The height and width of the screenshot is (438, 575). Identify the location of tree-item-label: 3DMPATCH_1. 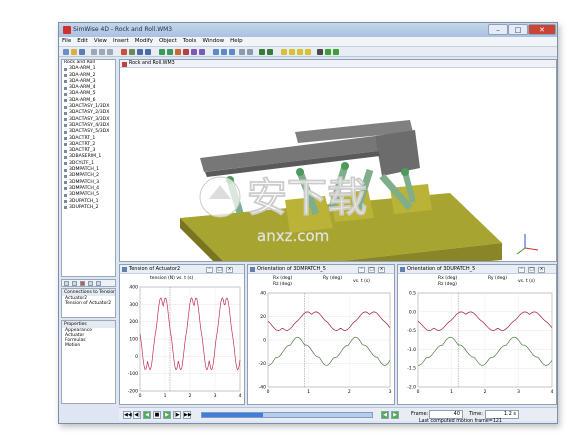
(84, 170).